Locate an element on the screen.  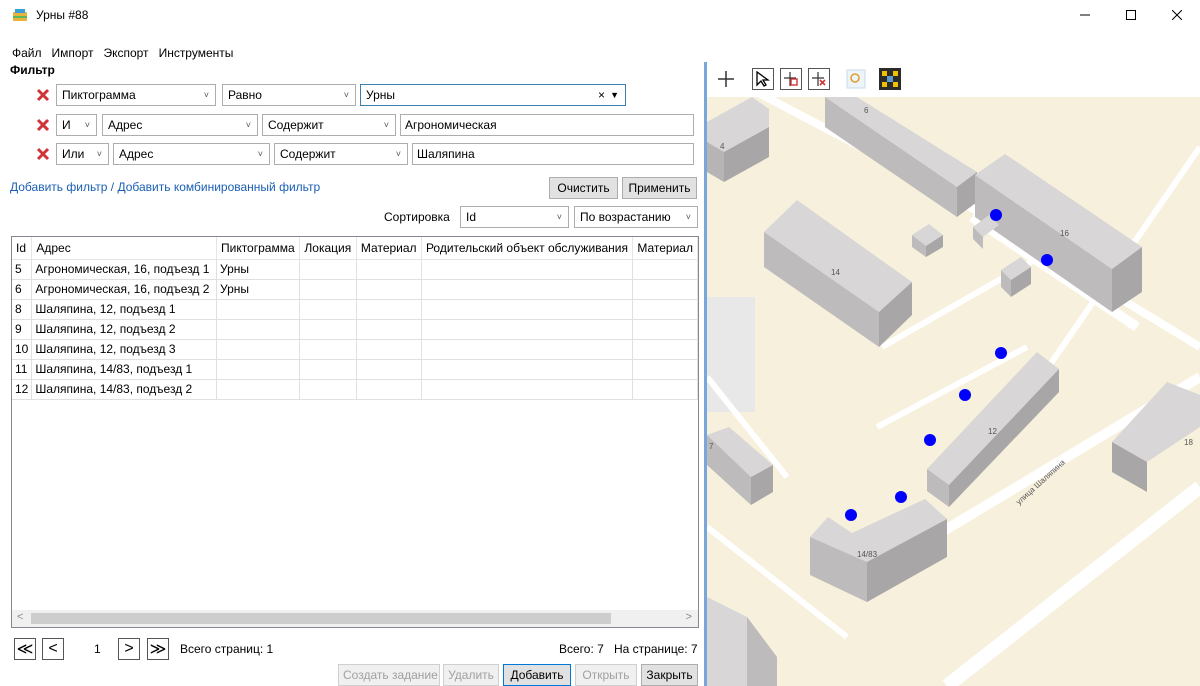
table-cell: Урны is located at coordinates (258, 269).